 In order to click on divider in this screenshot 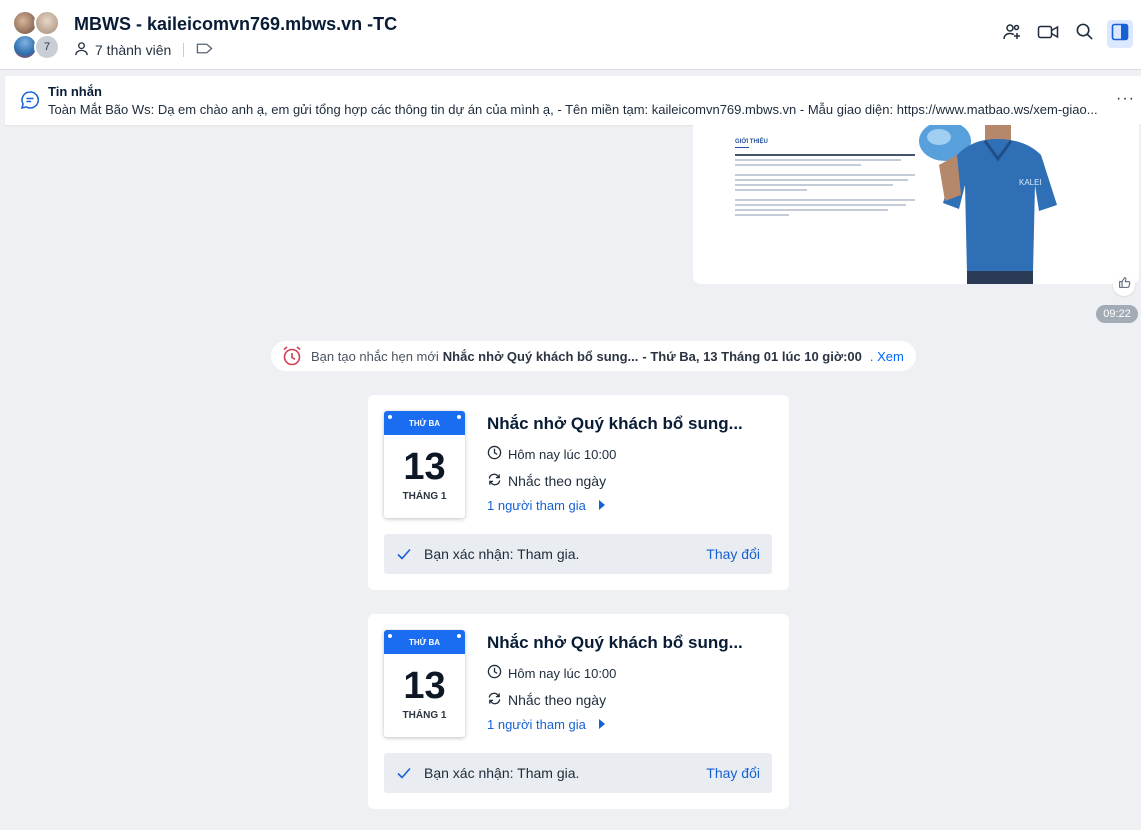, I will do `click(184, 50)`.